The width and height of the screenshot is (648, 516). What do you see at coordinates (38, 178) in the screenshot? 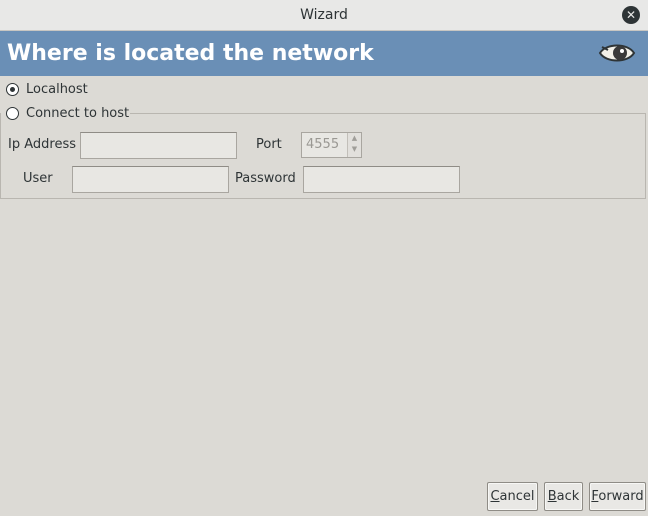
I see `user-label: User` at bounding box center [38, 178].